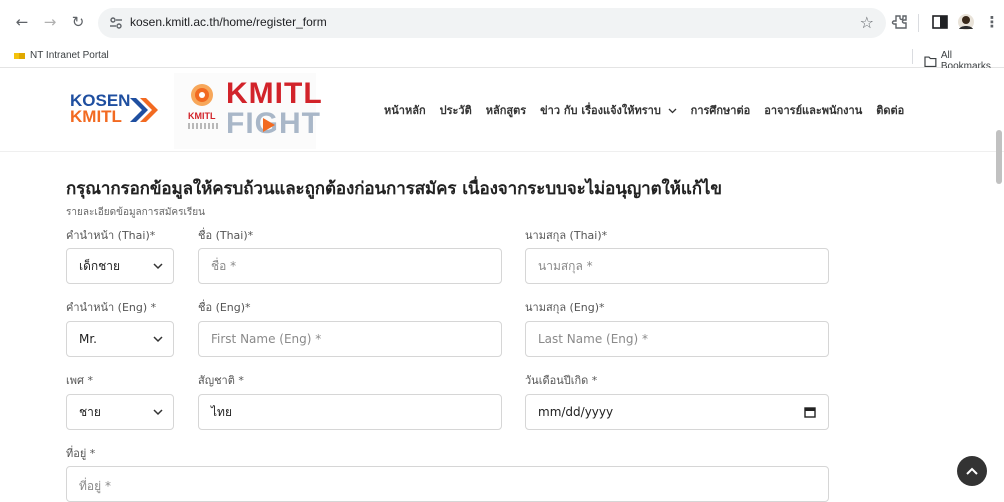  What do you see at coordinates (228, 22) in the screenshot?
I see `url-text: kosen.kmitl.ac.th/home/register_form` at bounding box center [228, 22].